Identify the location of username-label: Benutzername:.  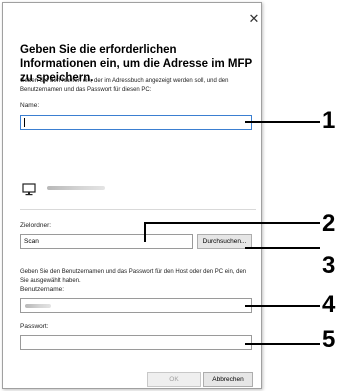
(42, 289).